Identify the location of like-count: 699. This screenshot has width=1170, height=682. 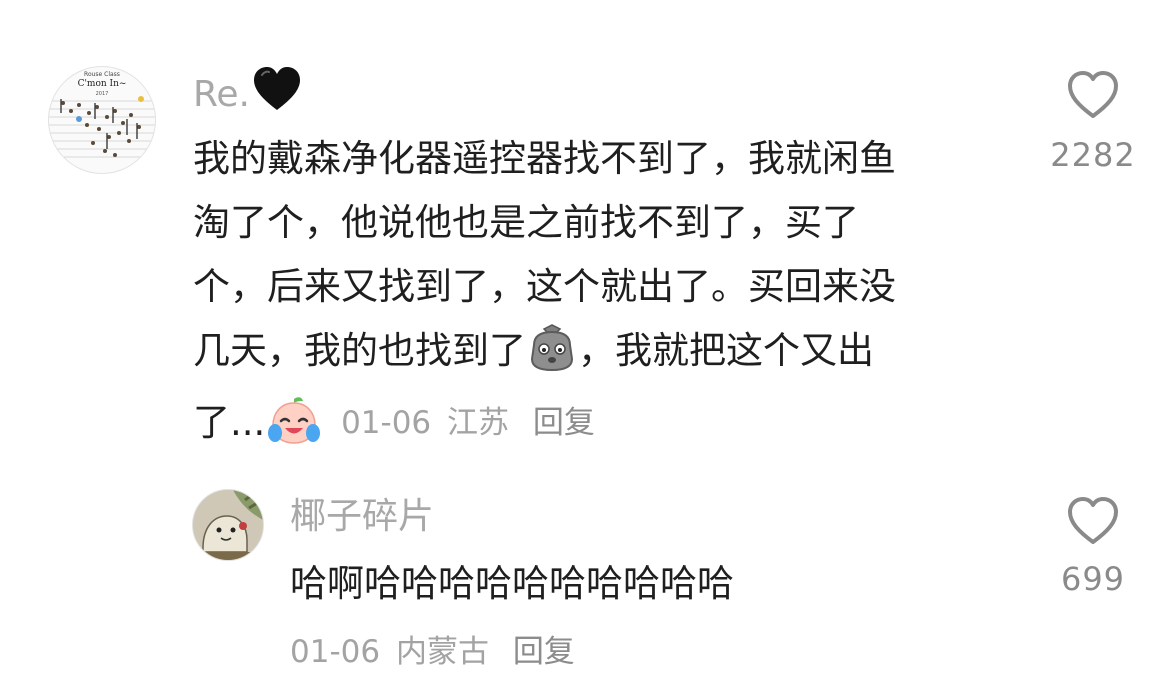
(1093, 579).